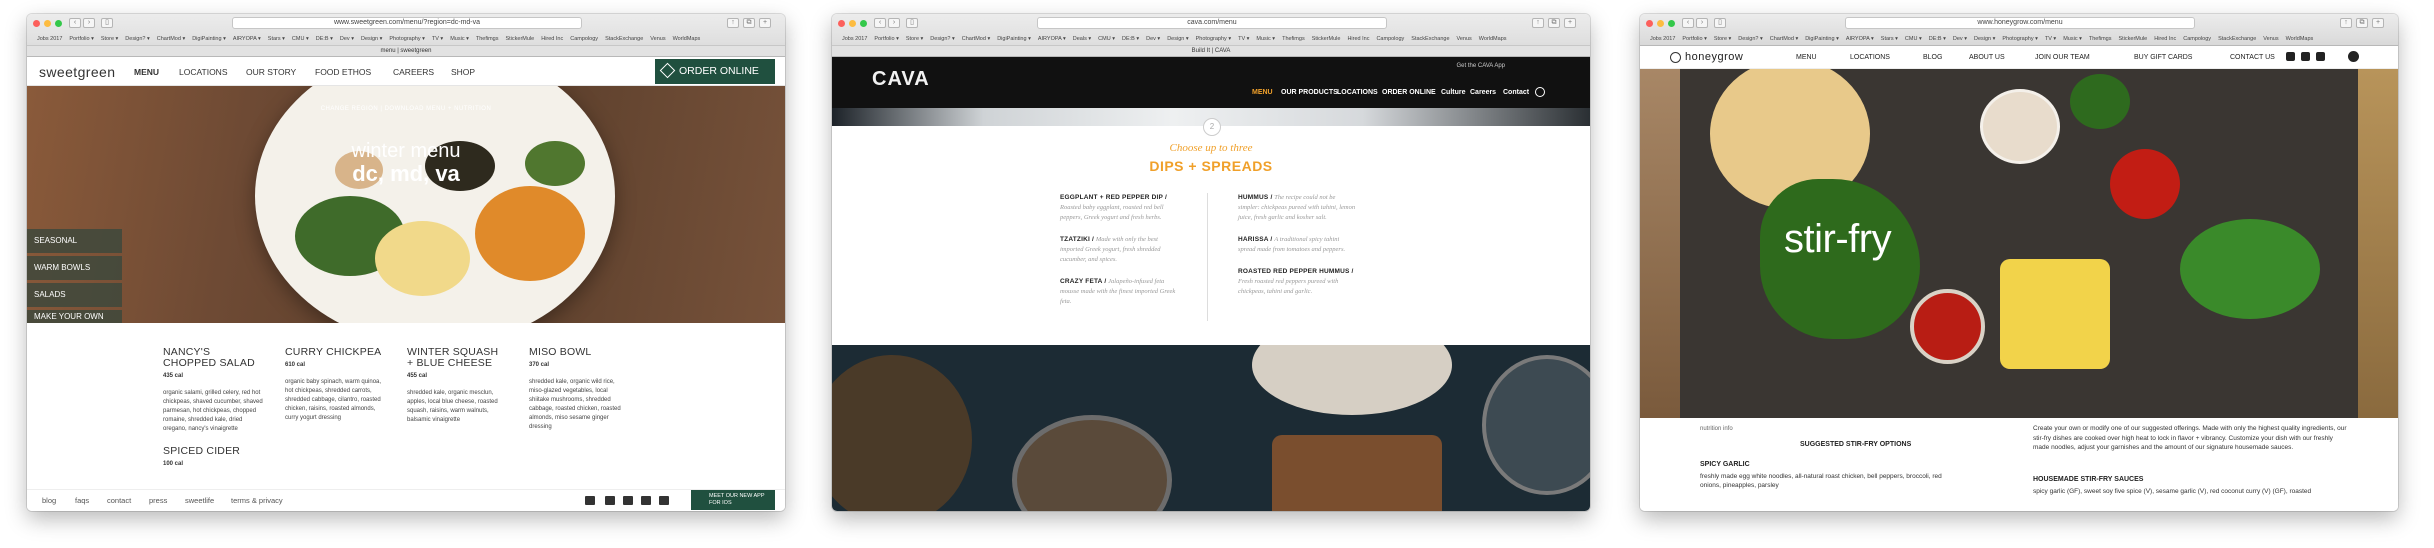  Describe the element at coordinates (1483, 92) in the screenshot. I see `nav-careers: Careers` at that location.